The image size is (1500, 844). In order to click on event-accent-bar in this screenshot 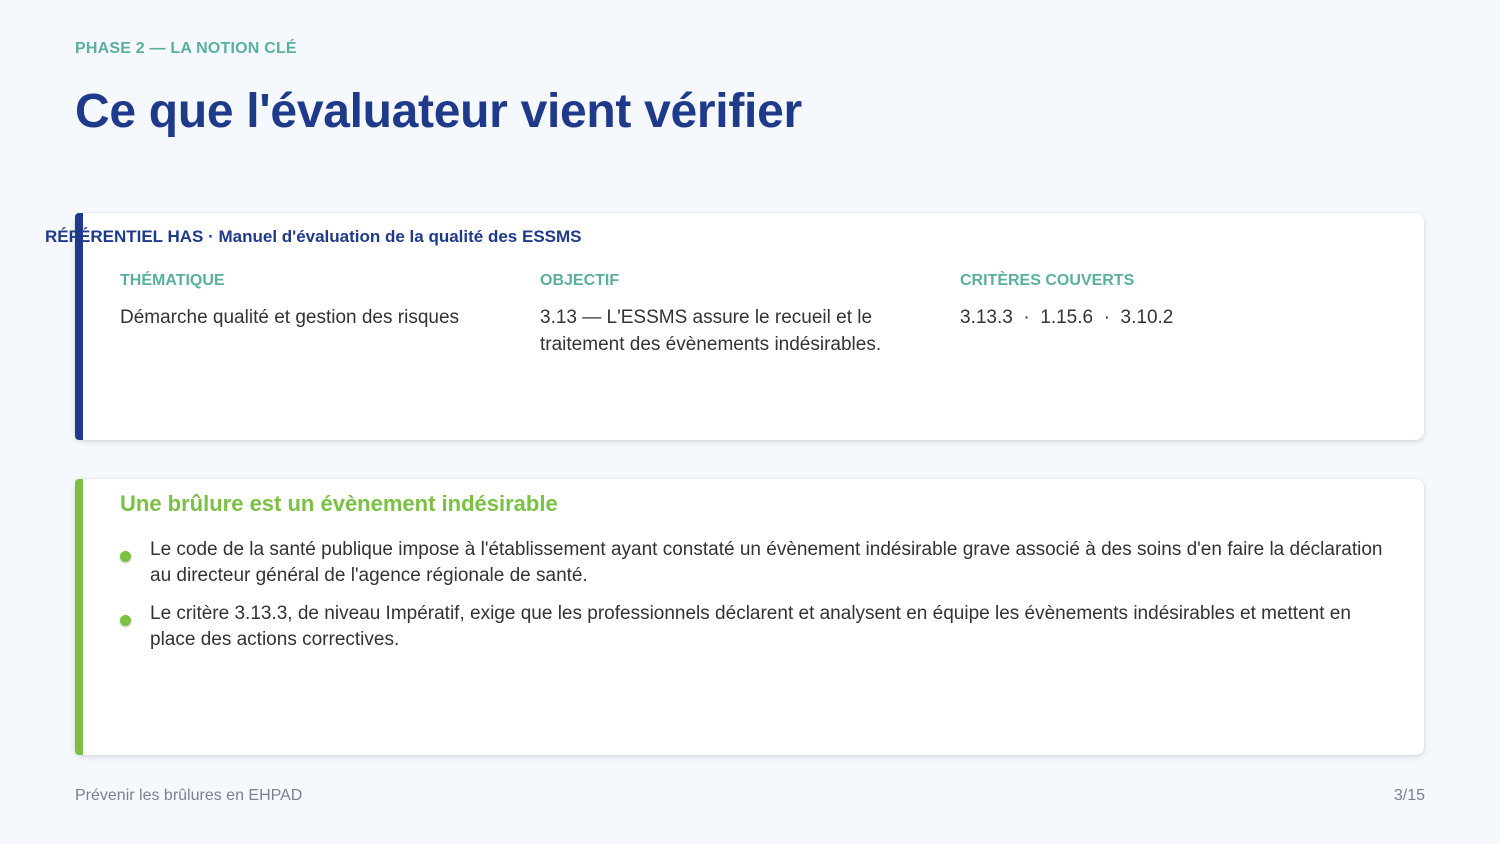, I will do `click(79, 617)`.